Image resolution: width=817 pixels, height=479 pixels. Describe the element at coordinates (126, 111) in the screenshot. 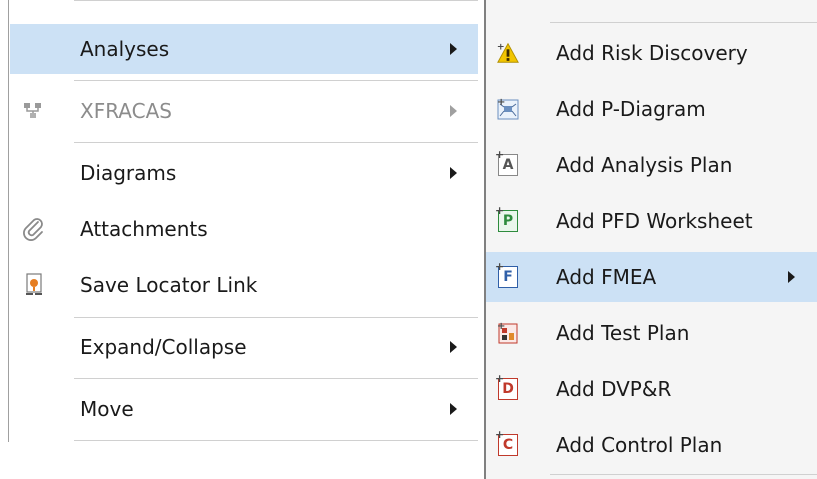

I see `menu-item-label: XFRACAS` at that location.